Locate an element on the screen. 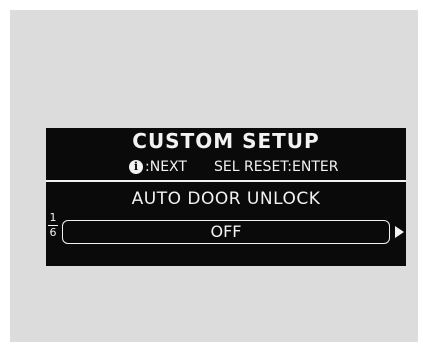  next-hint-label: :NEXT is located at coordinates (166, 167).